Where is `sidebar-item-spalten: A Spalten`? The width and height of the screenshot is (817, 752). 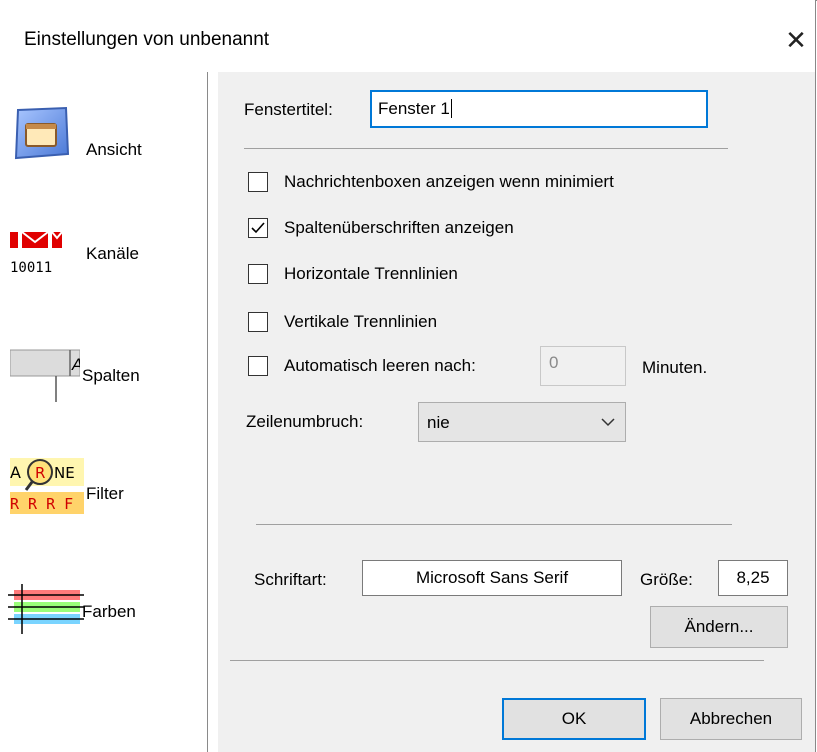 sidebar-item-spalten: A Spalten is located at coordinates (103, 380).